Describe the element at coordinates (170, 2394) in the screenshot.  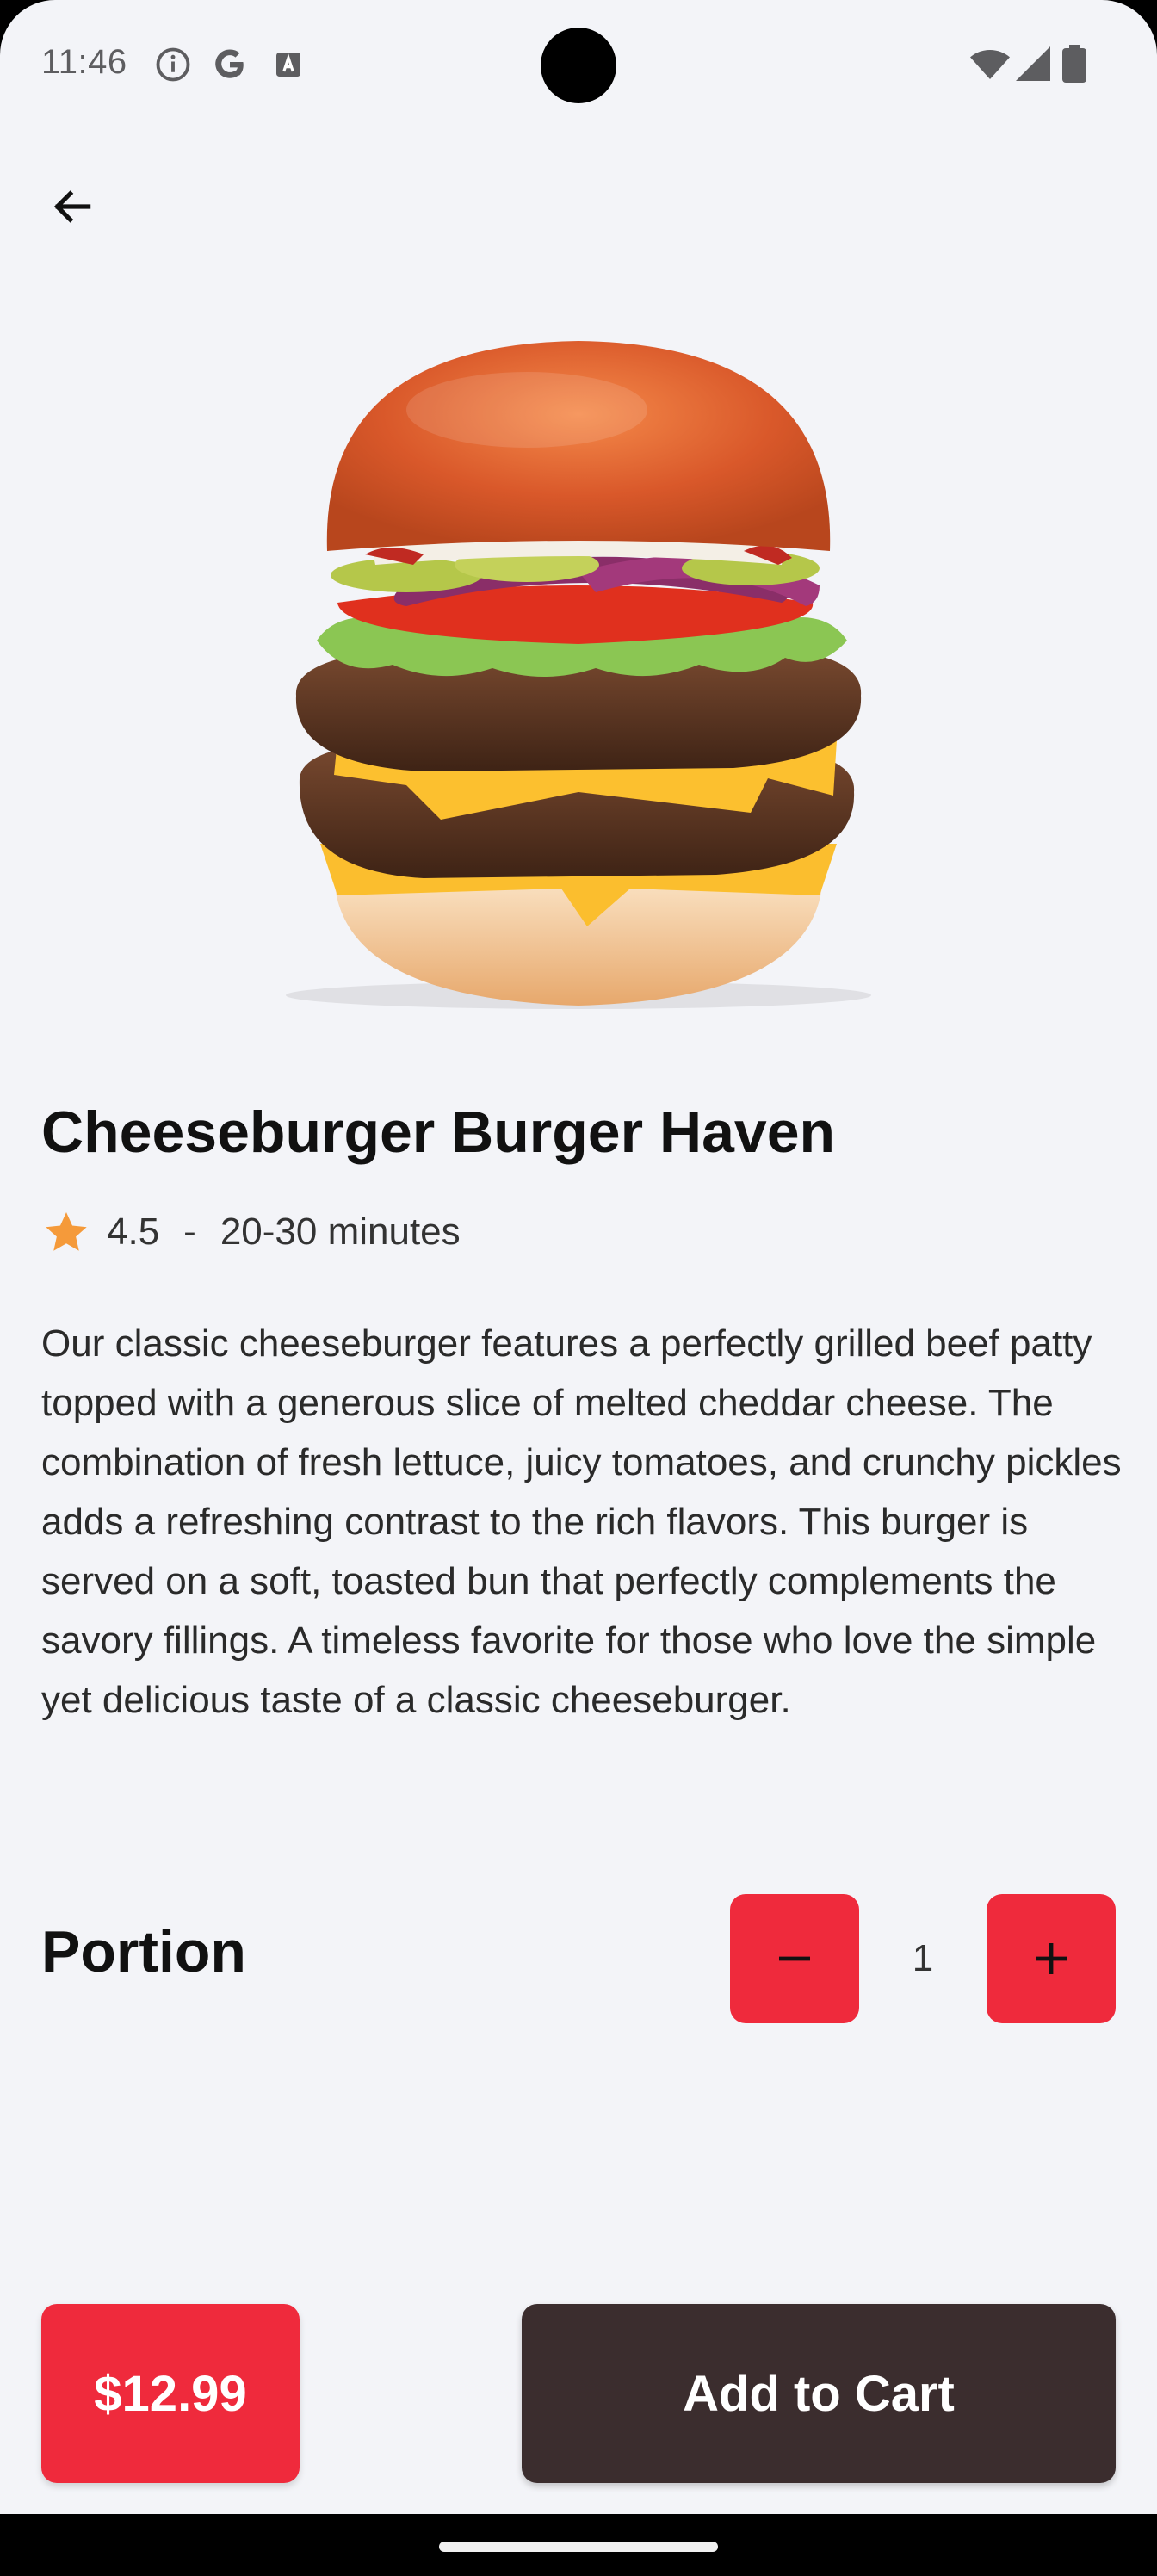
I see `price-badge: $12.99` at that location.